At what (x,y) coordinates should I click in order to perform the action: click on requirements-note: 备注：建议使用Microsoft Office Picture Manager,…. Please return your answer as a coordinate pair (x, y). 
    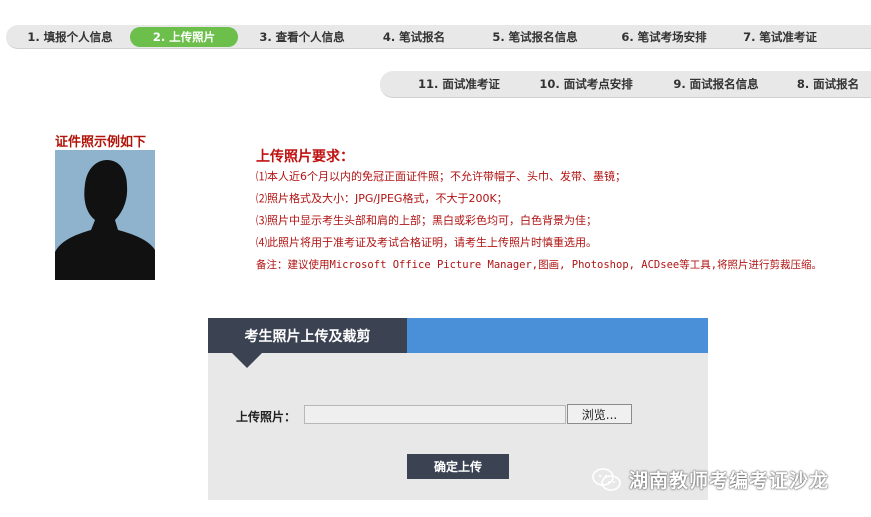
    Looking at the image, I should click on (539, 265).